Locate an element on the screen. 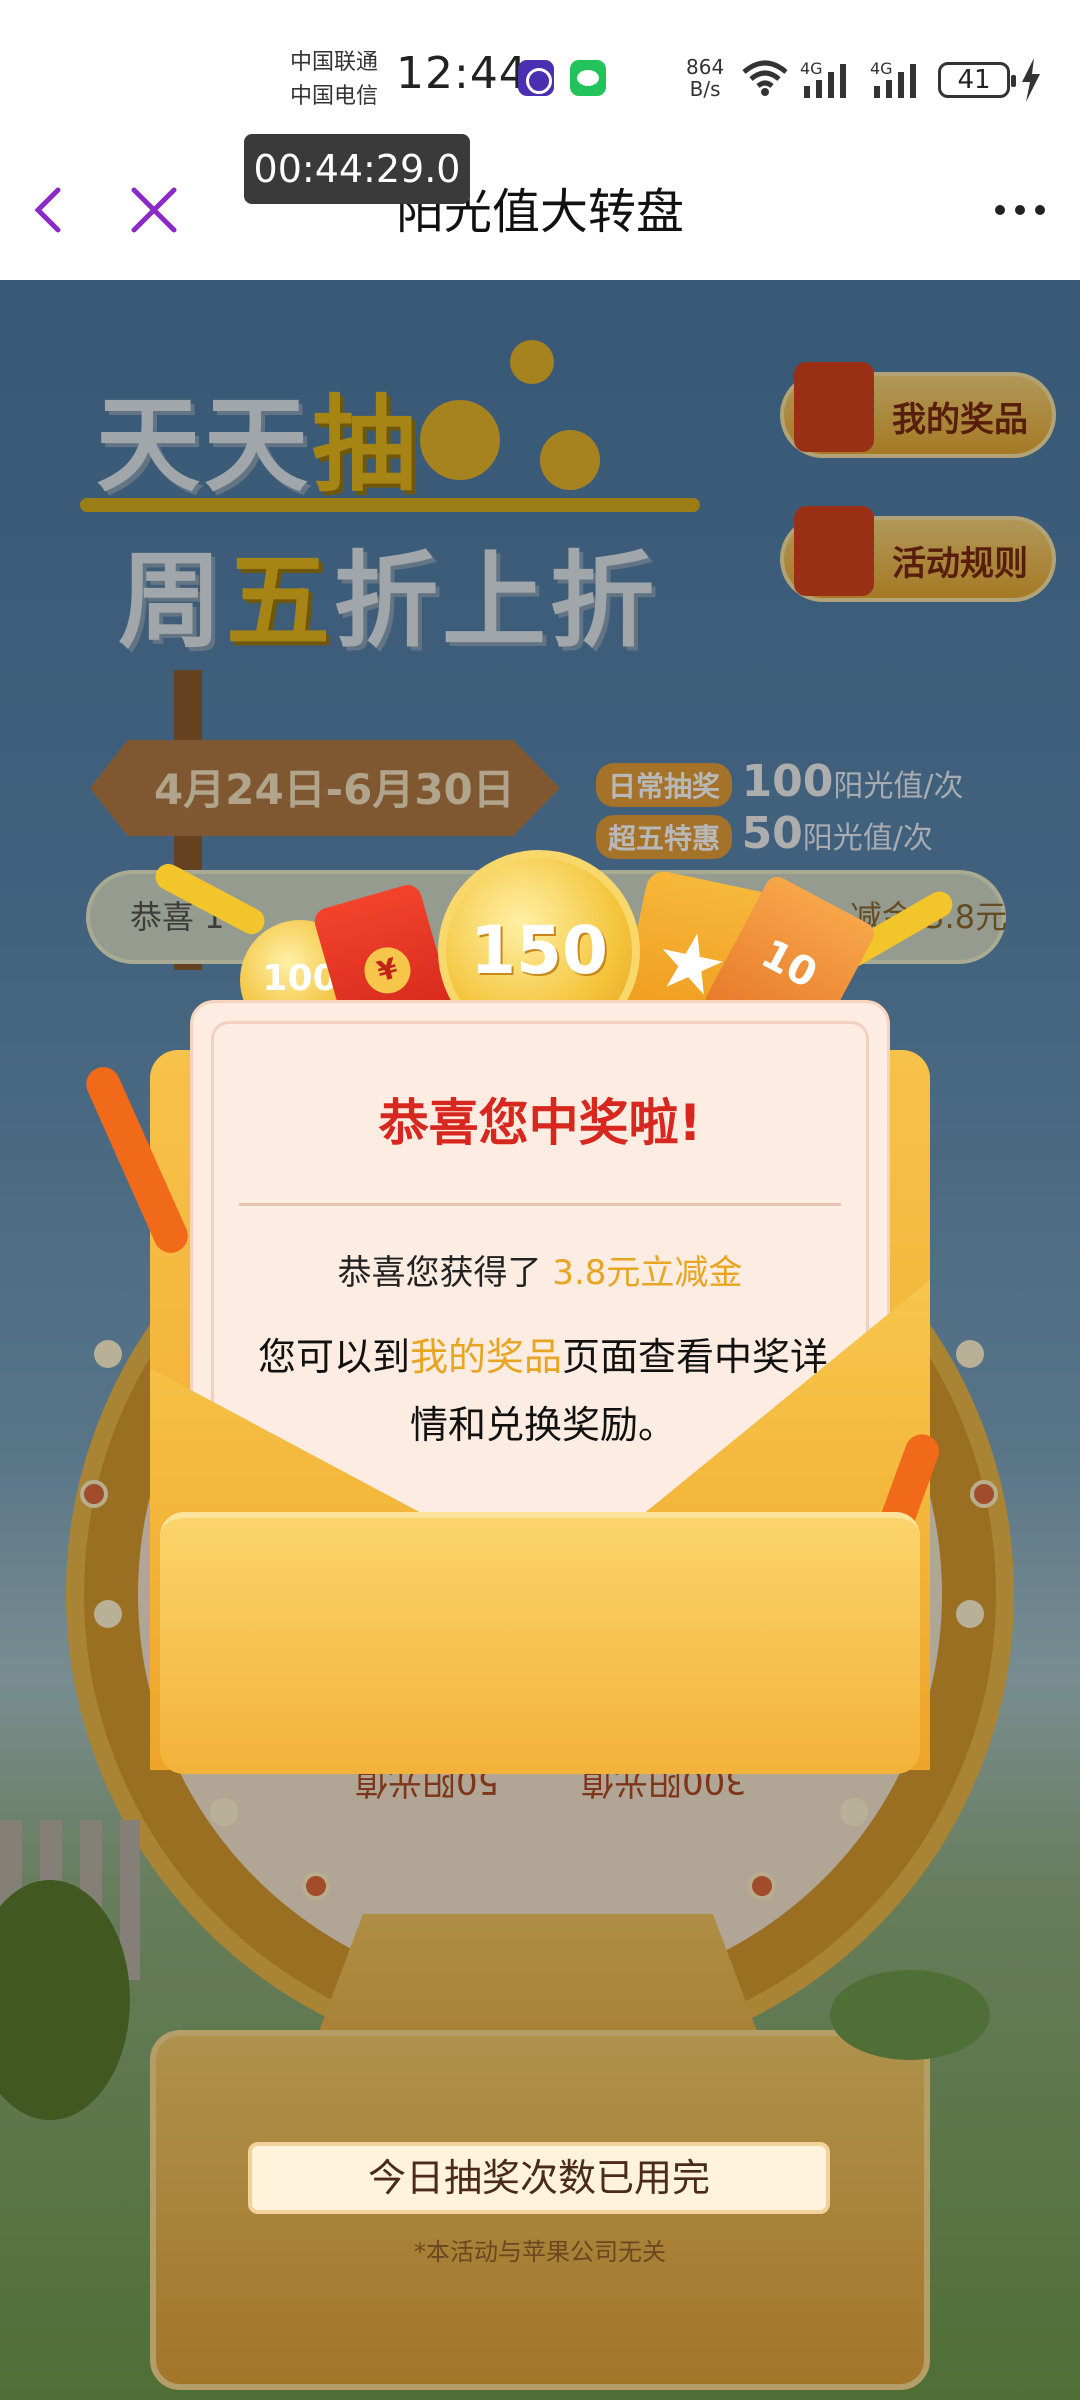 The image size is (1080, 2400). signal-icon-2: 4G is located at coordinates (893, 78).